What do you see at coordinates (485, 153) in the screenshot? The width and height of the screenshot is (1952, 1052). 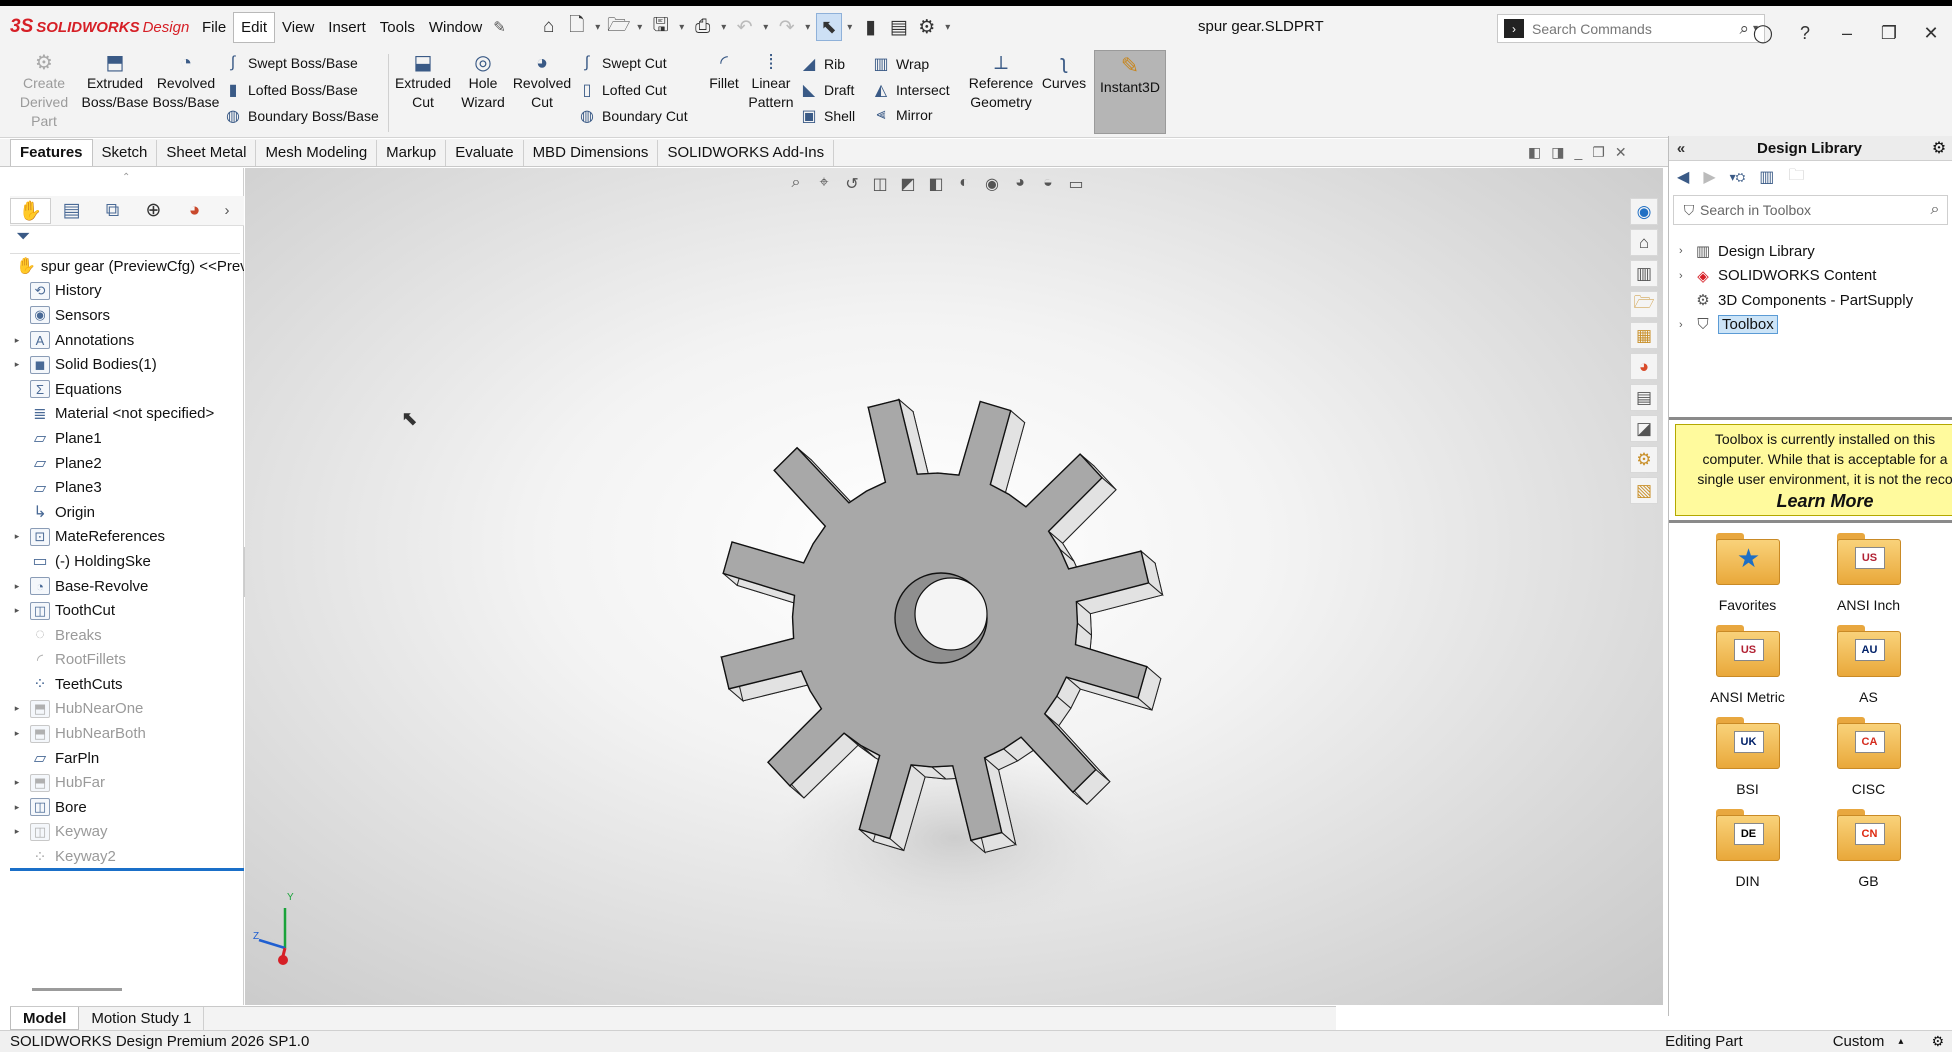 I see `tab-evaluate: Evaluate` at bounding box center [485, 153].